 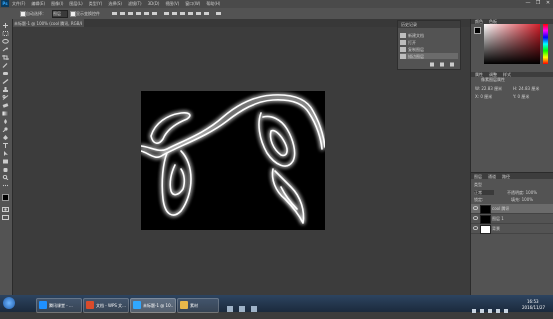 What do you see at coordinates (429, 56) in the screenshot?
I see `history-item-selected: 描边图层` at bounding box center [429, 56].